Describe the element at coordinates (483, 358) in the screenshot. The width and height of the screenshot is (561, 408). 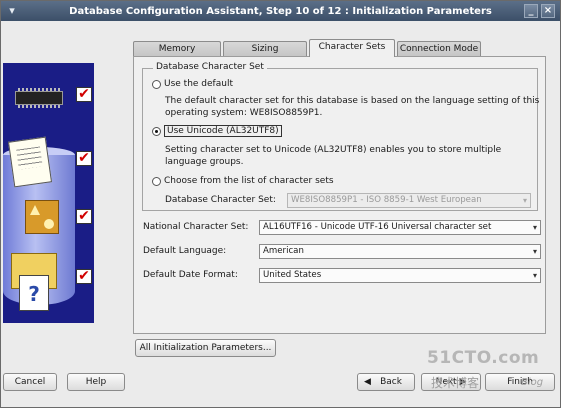
I see `watermark-logo-text: 51CTO.com` at that location.